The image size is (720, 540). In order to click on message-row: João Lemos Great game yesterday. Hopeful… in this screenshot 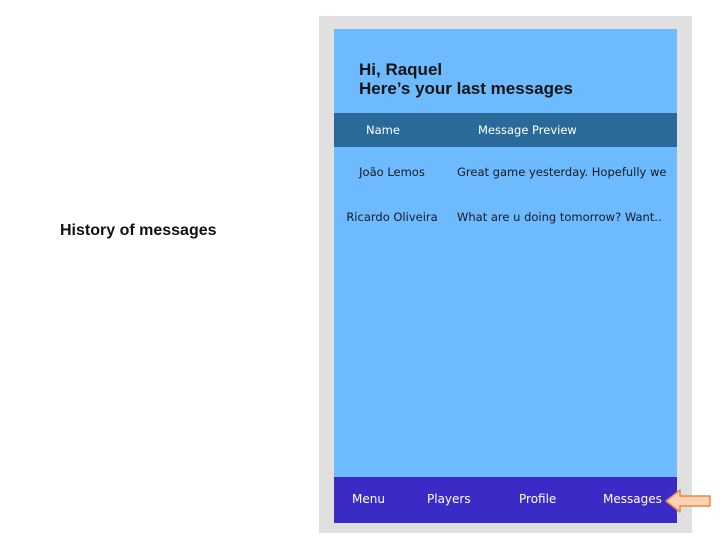, I will do `click(505, 173)`.